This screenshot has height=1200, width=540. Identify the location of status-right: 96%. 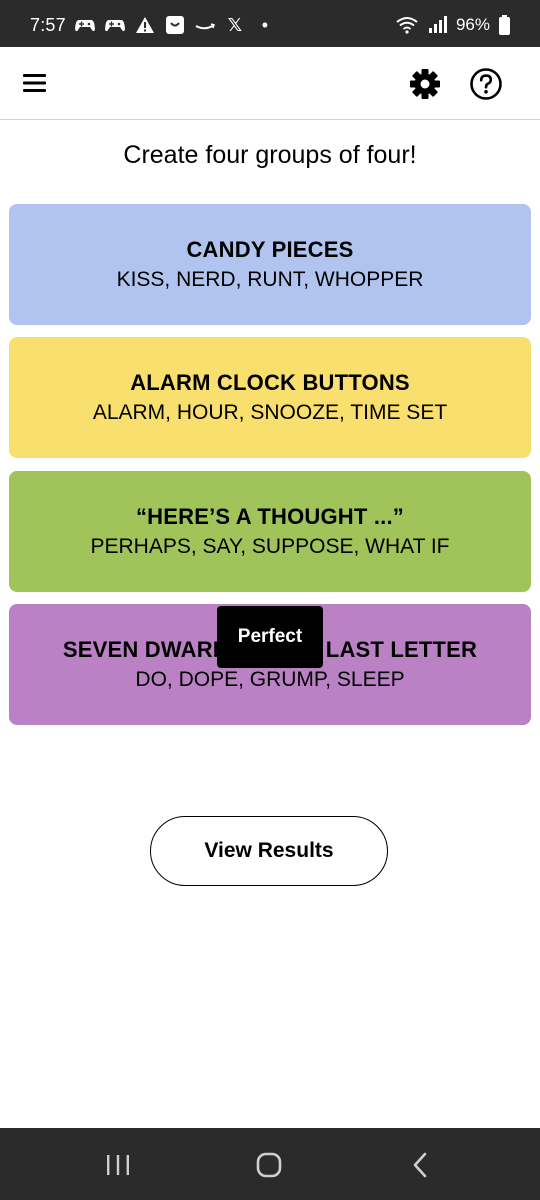
(453, 25).